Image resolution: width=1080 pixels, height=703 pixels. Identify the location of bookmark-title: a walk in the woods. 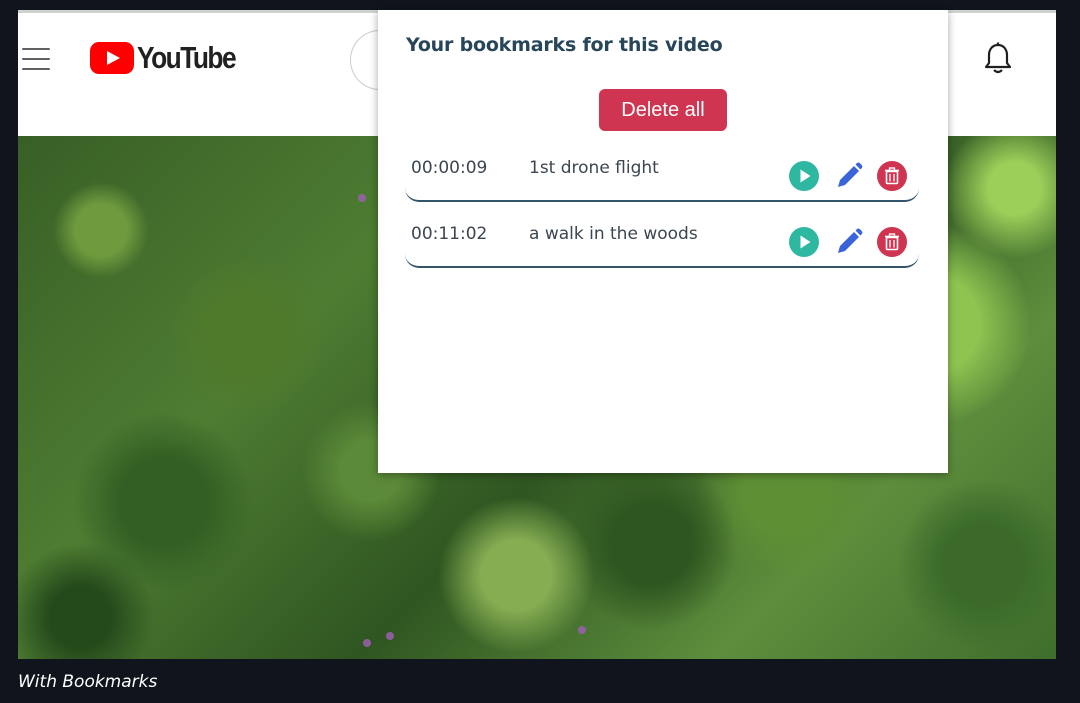
(613, 234).